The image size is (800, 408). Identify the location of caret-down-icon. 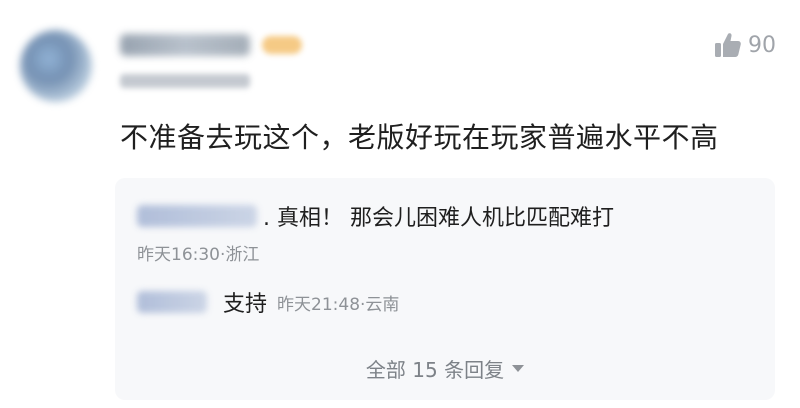
(518, 368).